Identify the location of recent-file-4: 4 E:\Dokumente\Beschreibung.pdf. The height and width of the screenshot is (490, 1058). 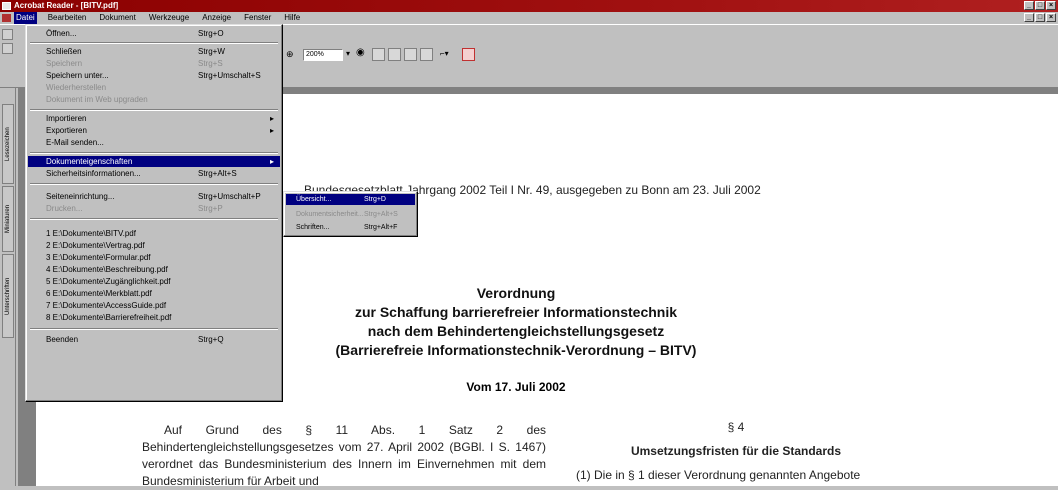
(154, 269).